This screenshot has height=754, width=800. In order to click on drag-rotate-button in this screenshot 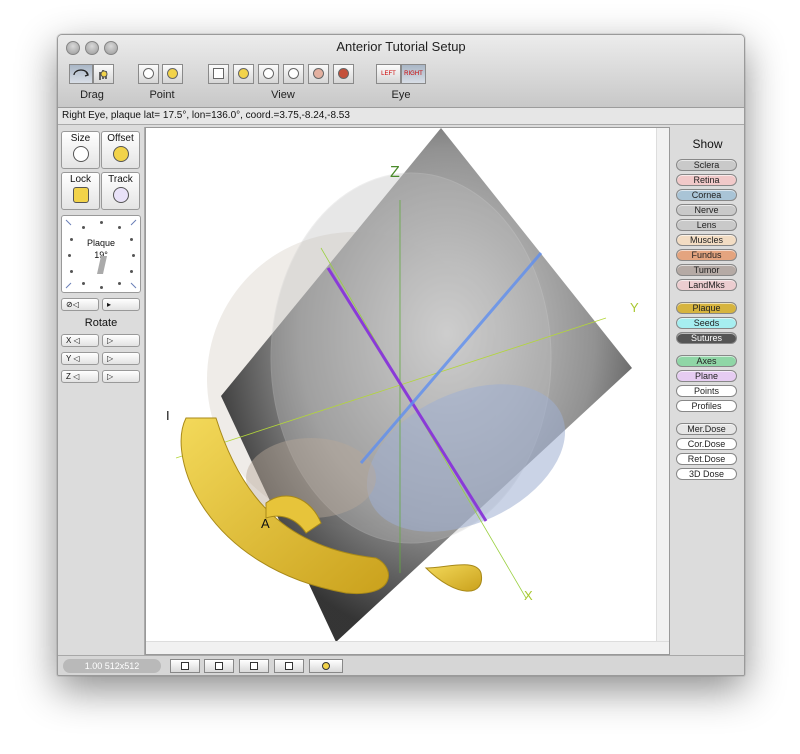, I will do `click(81, 74)`.